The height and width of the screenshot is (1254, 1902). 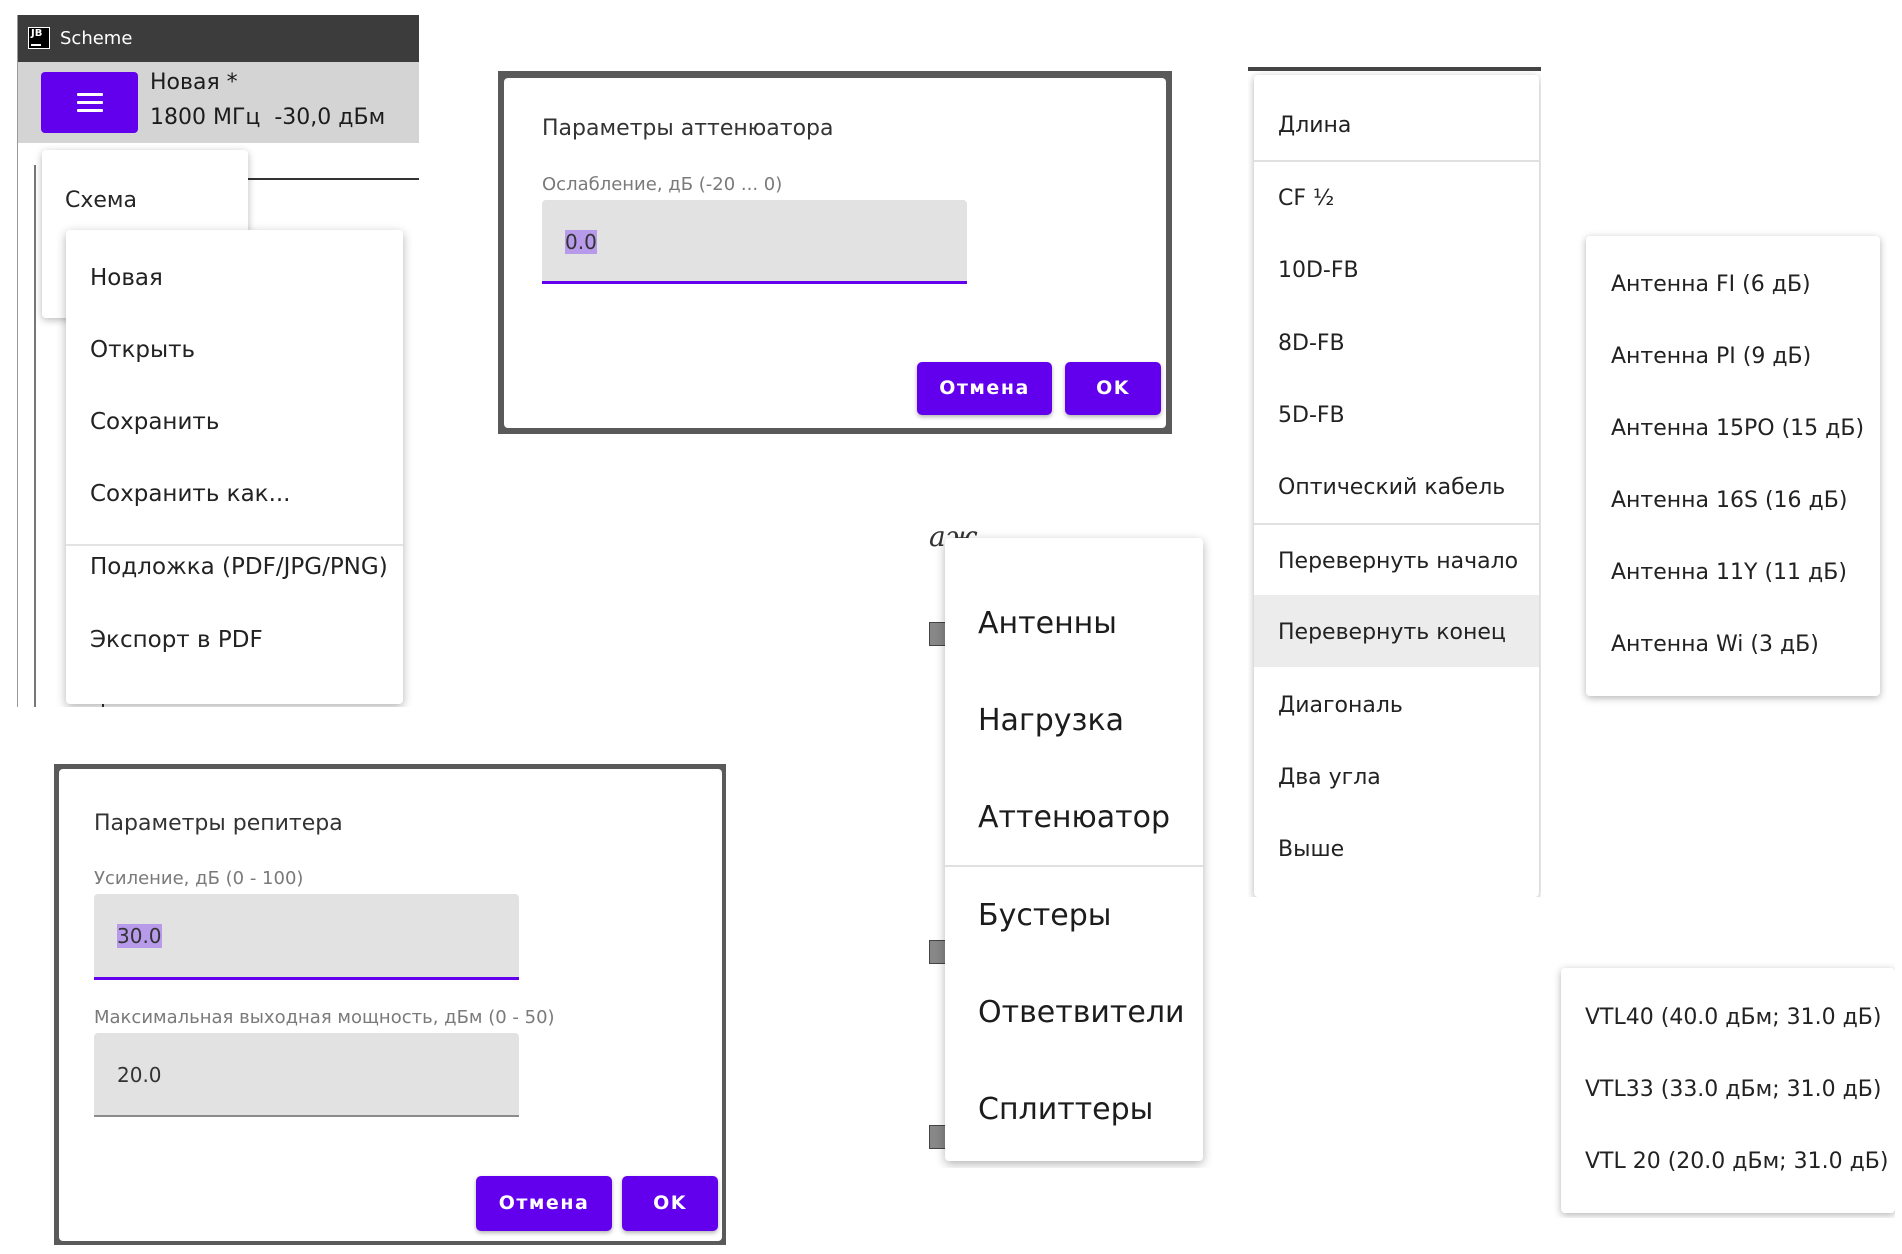 I want to click on window-titlebar: JB Scheme, so click(x=218, y=38).